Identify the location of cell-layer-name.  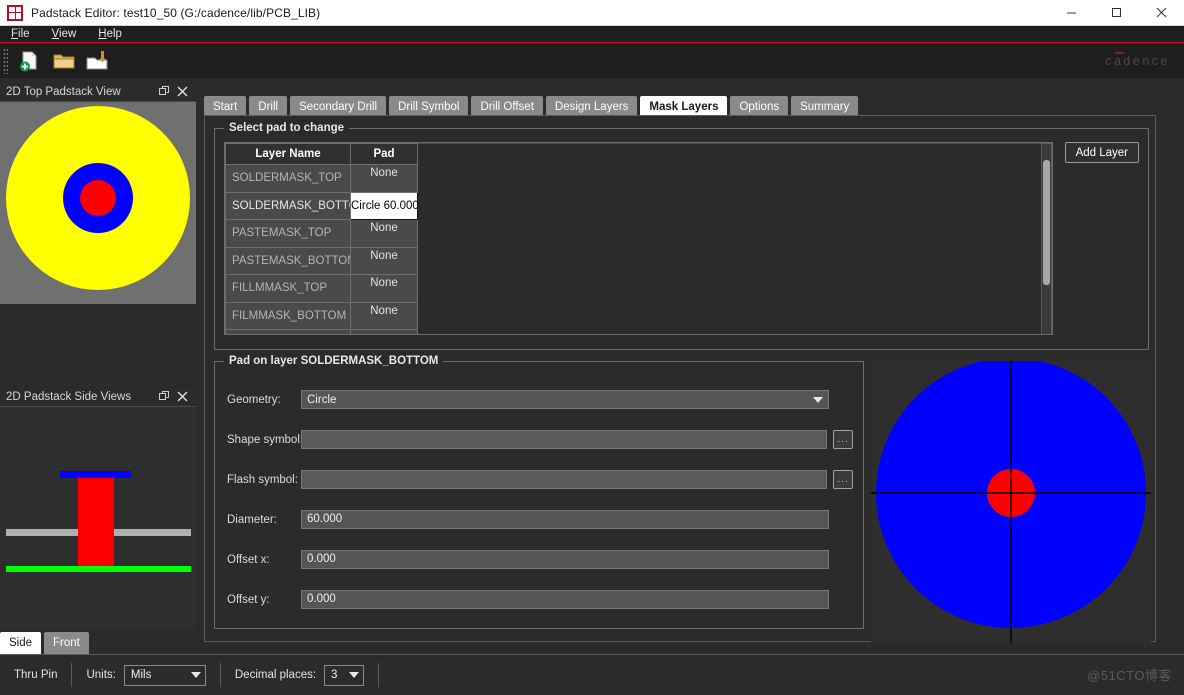
(288, 331).